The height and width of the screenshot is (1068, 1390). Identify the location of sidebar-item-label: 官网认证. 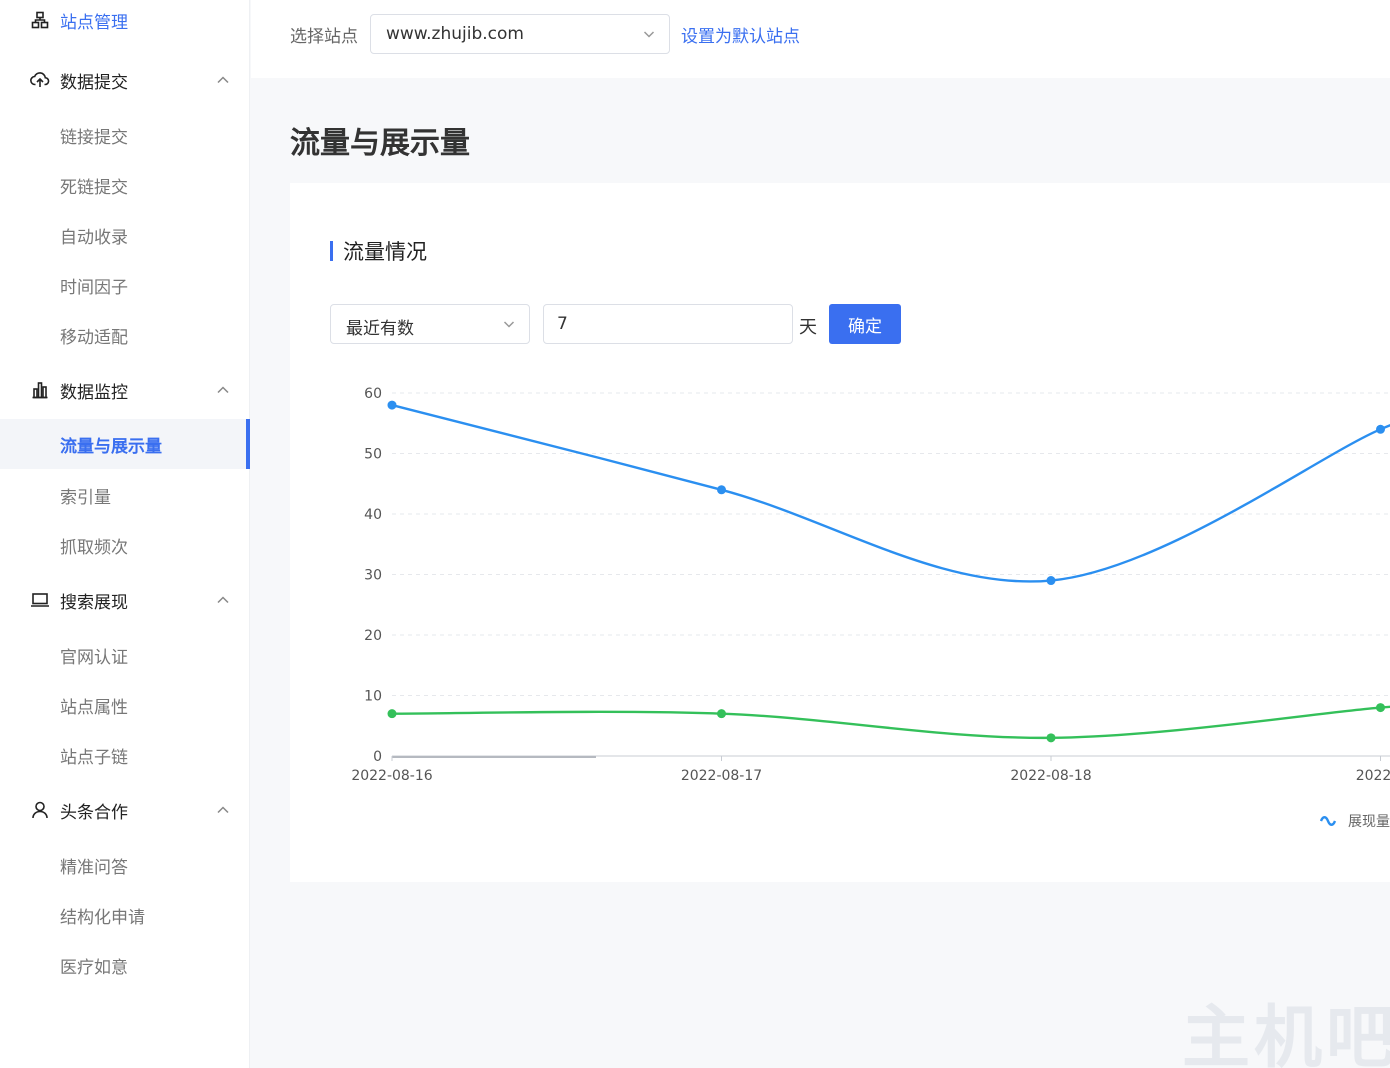
(94, 657).